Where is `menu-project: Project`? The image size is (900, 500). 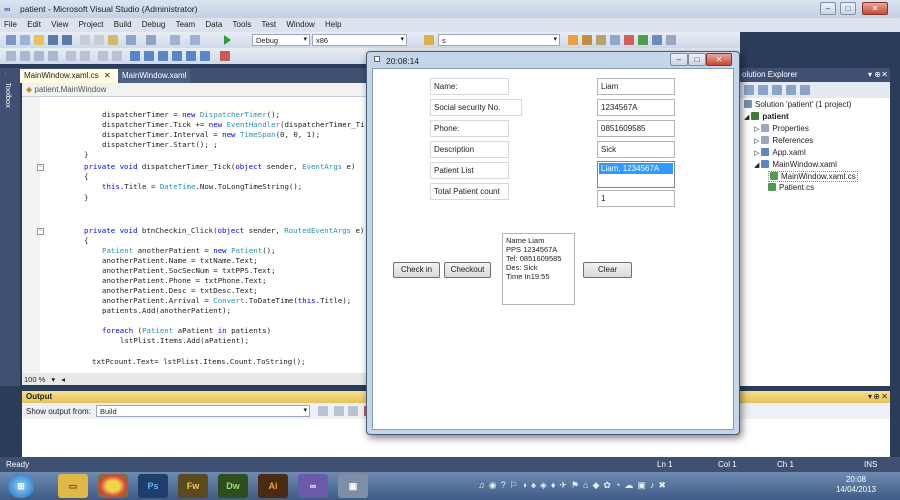 menu-project: Project is located at coordinates (91, 23).